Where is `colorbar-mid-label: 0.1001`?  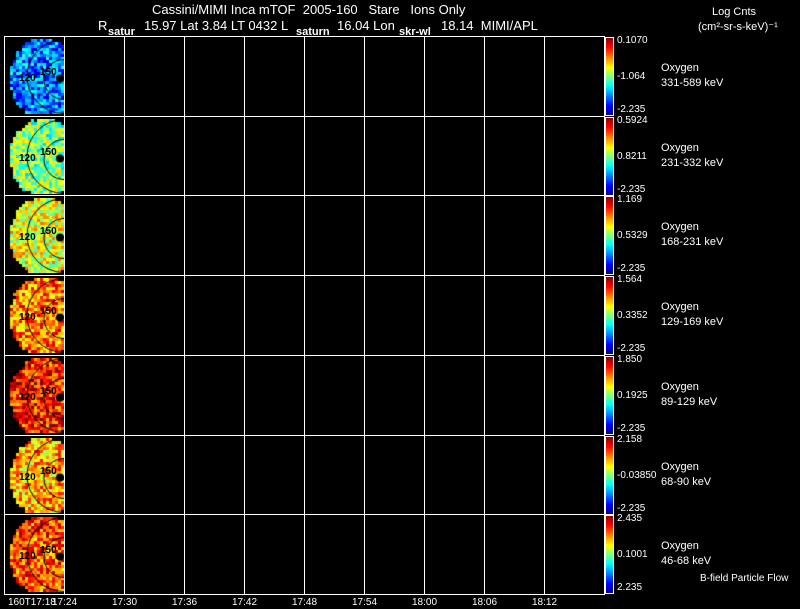
colorbar-mid-label: 0.1001 is located at coordinates (632, 554).